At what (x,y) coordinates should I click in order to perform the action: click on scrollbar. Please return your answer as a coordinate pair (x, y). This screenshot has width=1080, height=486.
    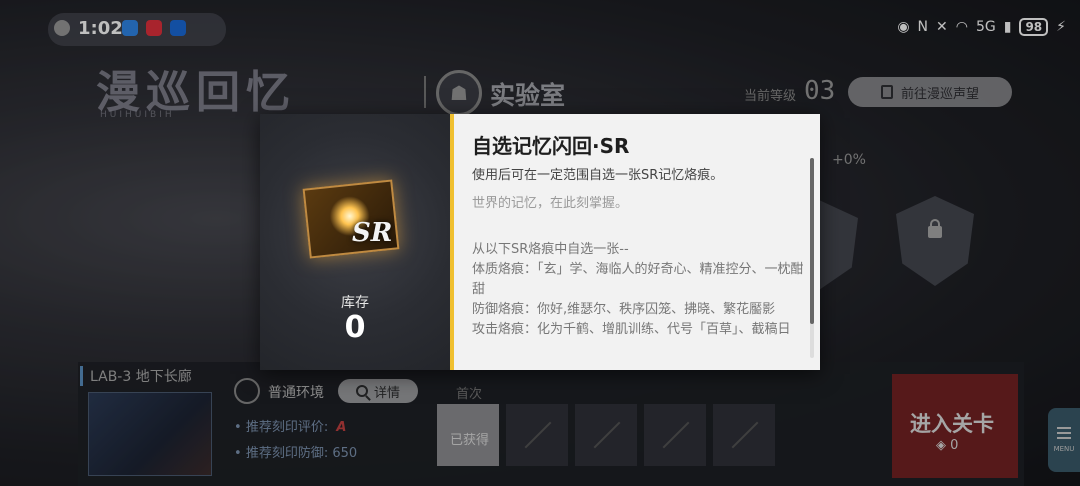
    Looking at the image, I should click on (812, 258).